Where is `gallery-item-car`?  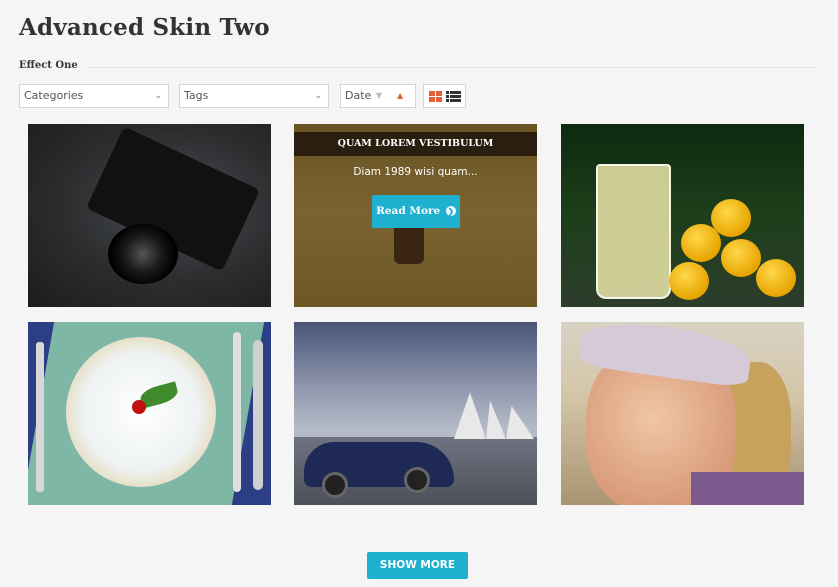 gallery-item-car is located at coordinates (415, 413).